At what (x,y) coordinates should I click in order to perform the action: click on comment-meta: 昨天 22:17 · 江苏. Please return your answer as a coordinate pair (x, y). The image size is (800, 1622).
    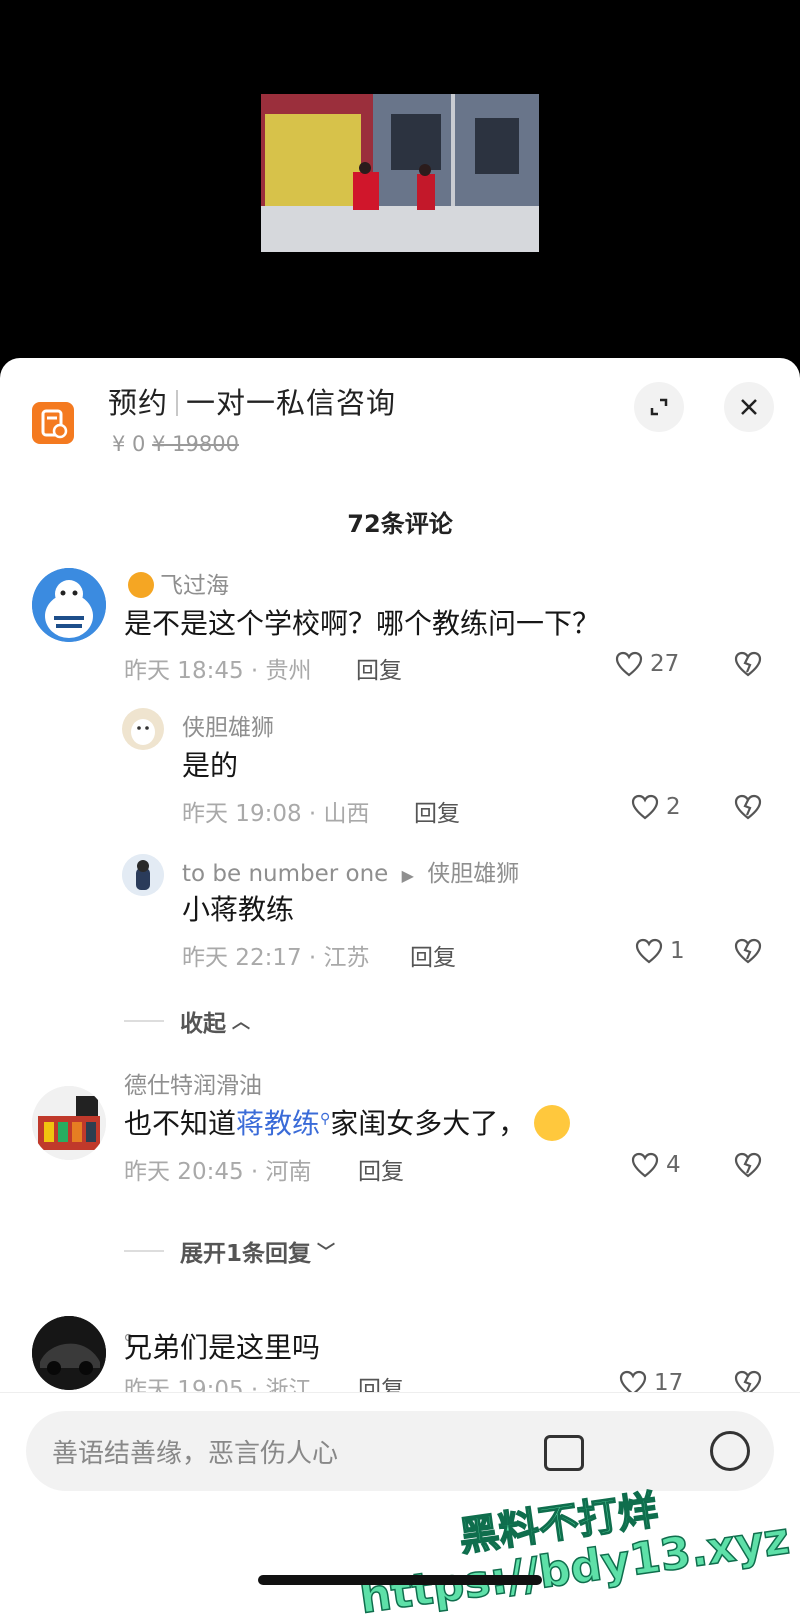
    Looking at the image, I should click on (276, 958).